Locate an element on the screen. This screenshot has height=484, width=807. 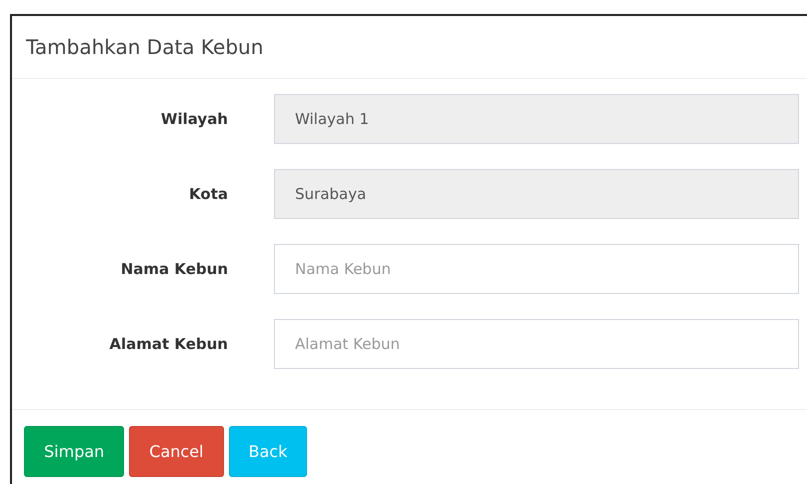
field-label: Wilayah is located at coordinates (194, 119).